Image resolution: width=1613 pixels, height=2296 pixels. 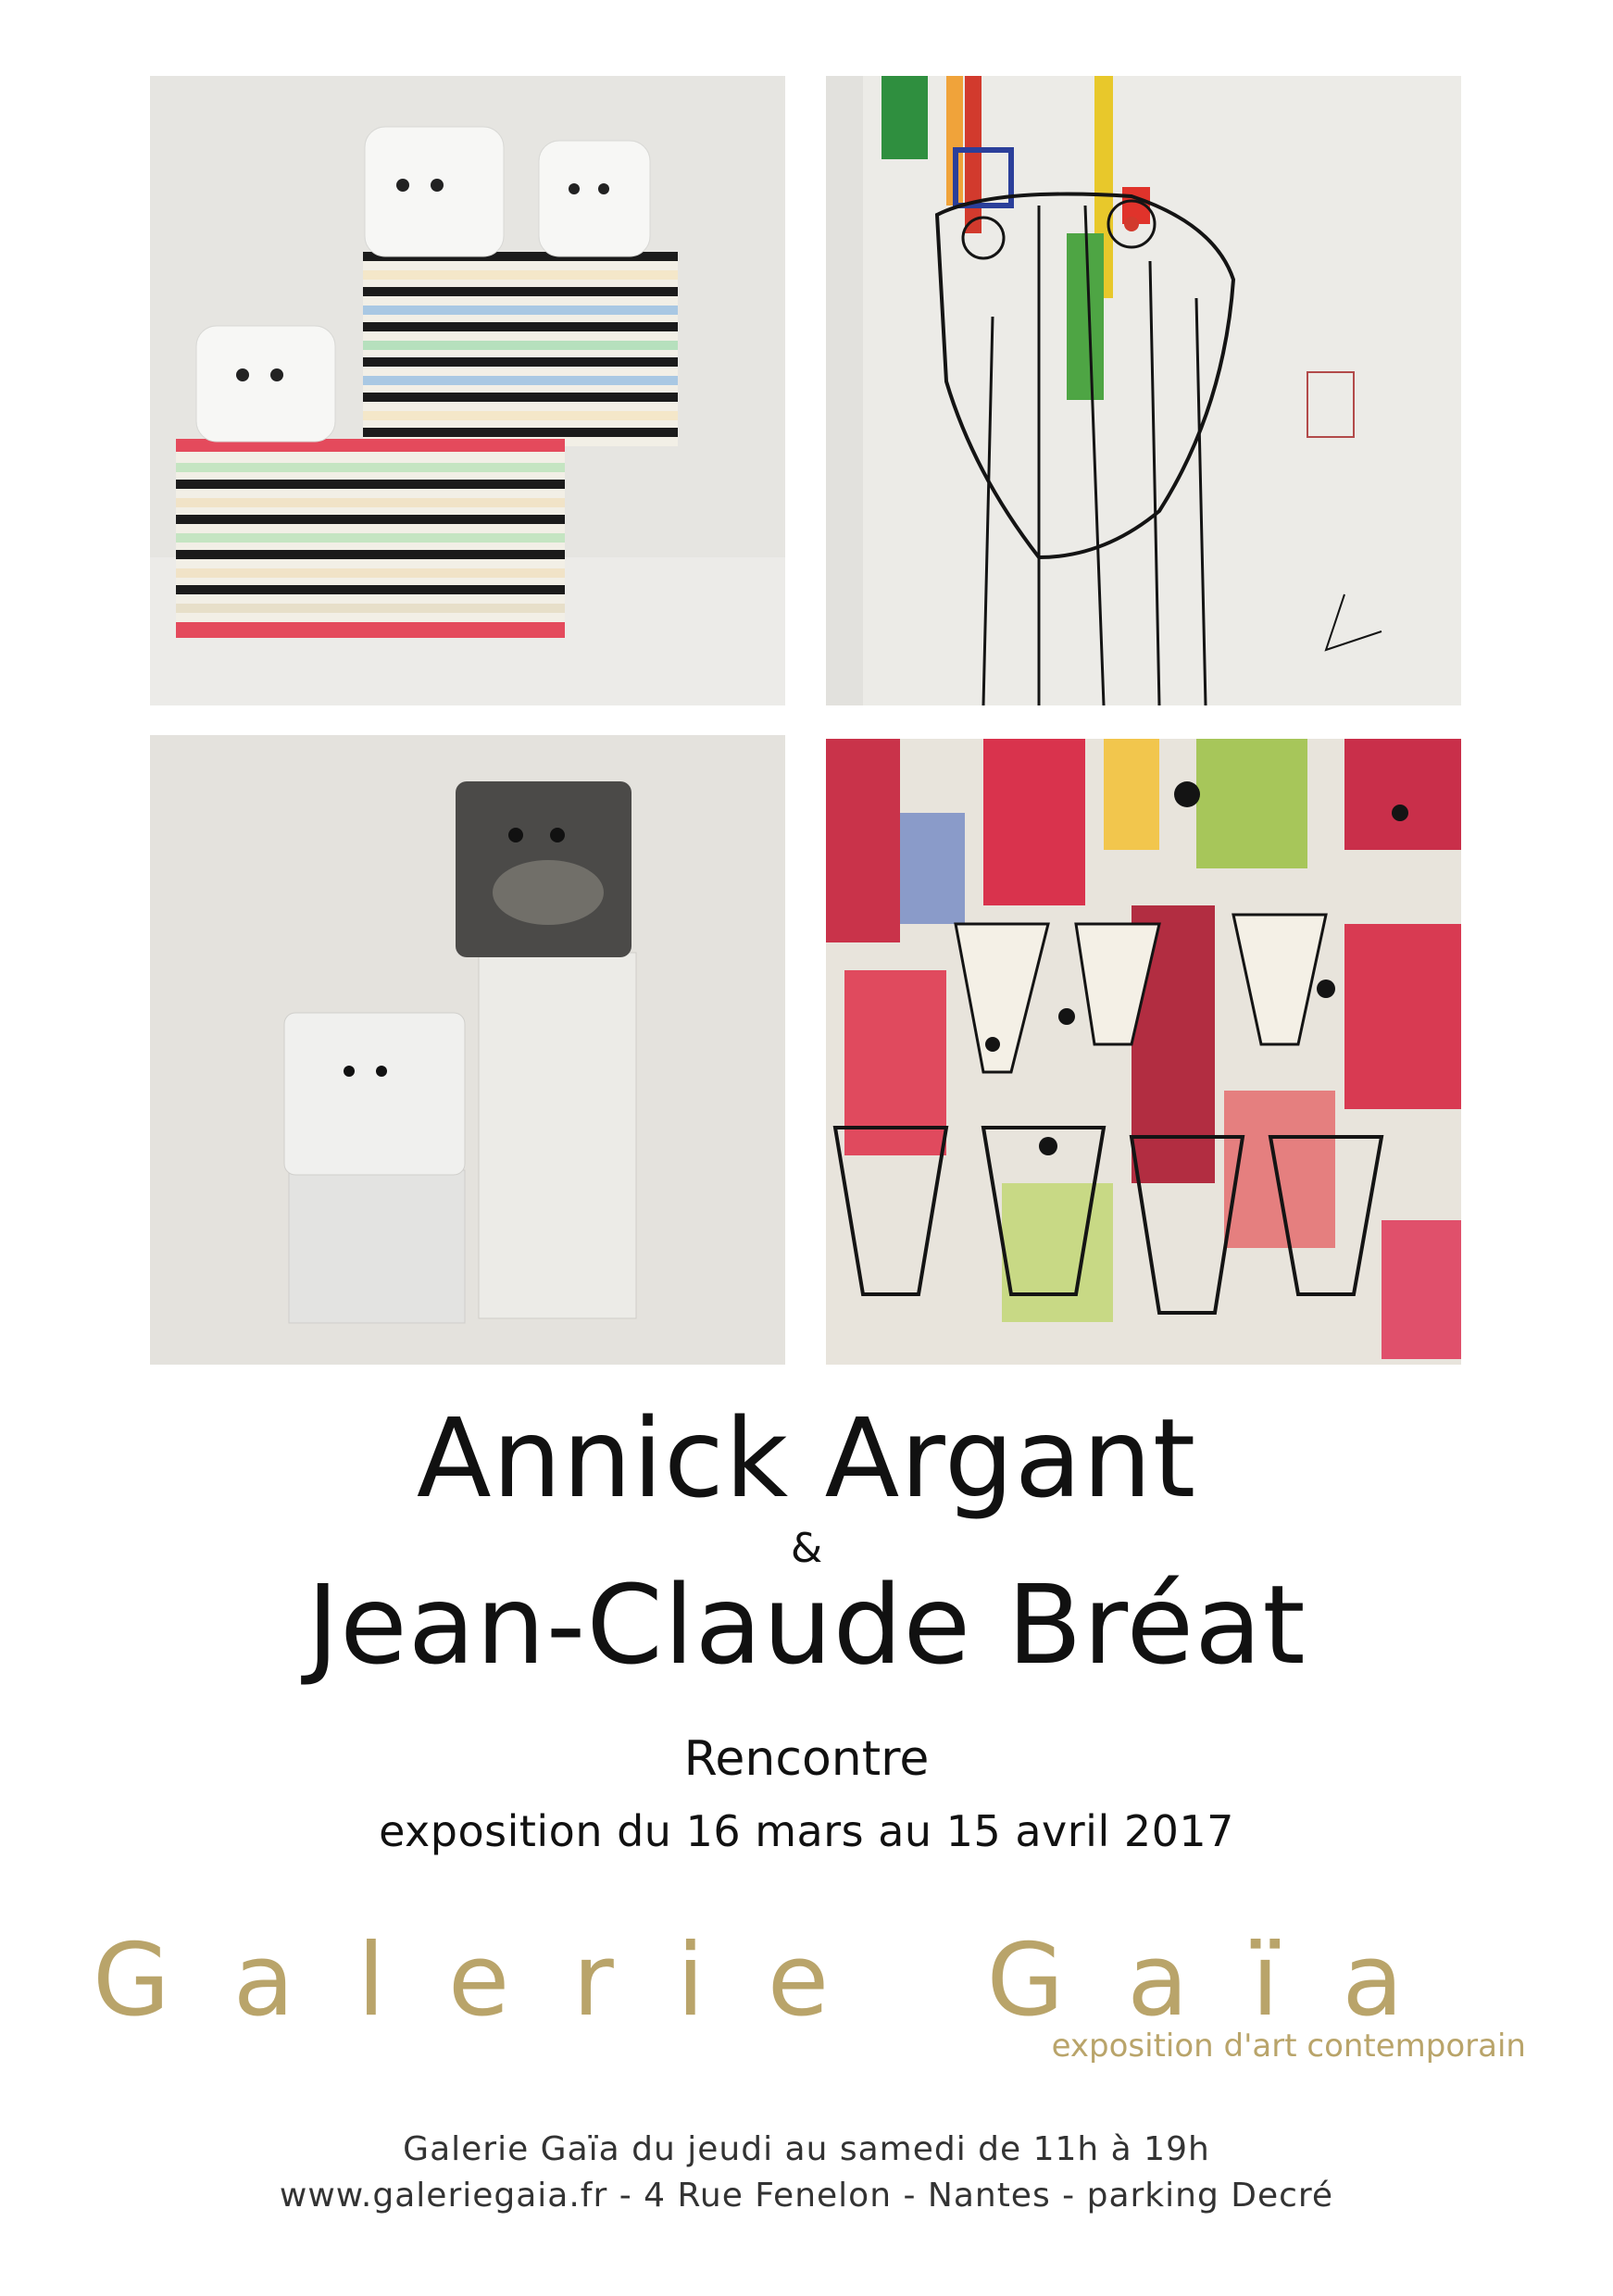 What do you see at coordinates (1143, 1052) in the screenshot?
I see `painting-crowd-faces` at bounding box center [1143, 1052].